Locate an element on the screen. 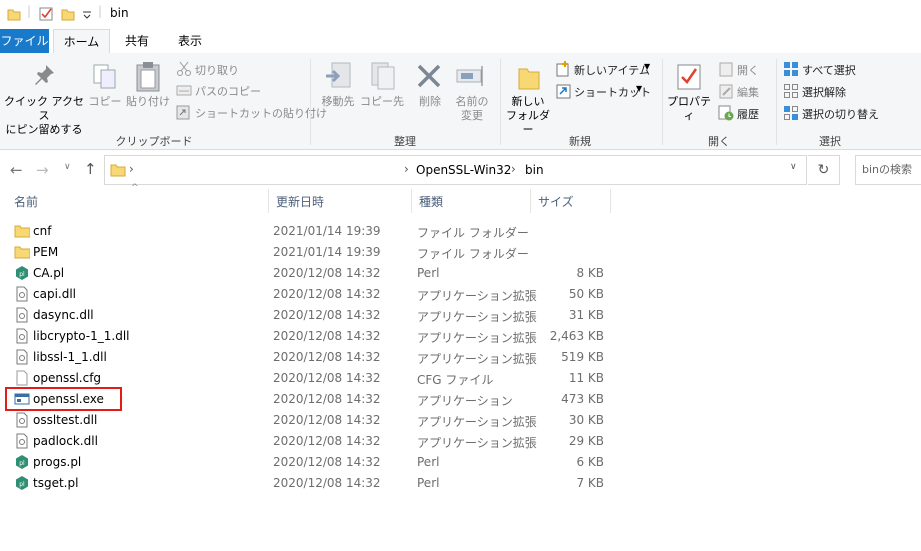 This screenshot has height=551, width=921. column-header-type: 種類 is located at coordinates (431, 202).